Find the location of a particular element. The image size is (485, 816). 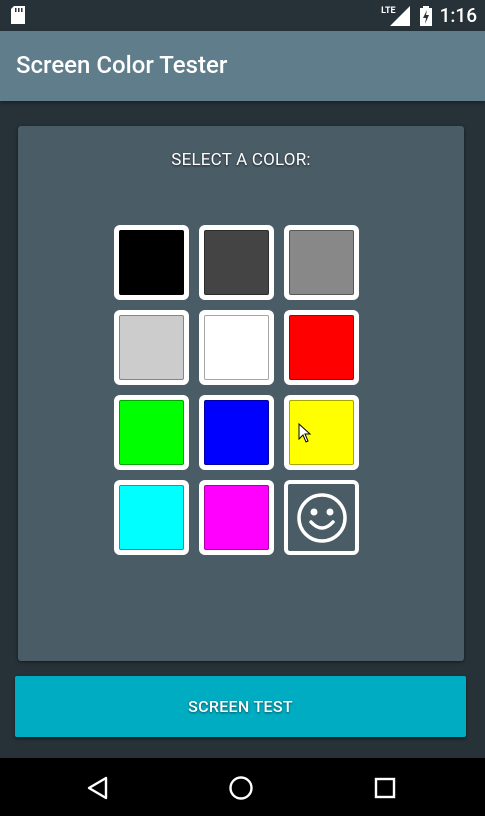

signal-icon is located at coordinates (399, 15).